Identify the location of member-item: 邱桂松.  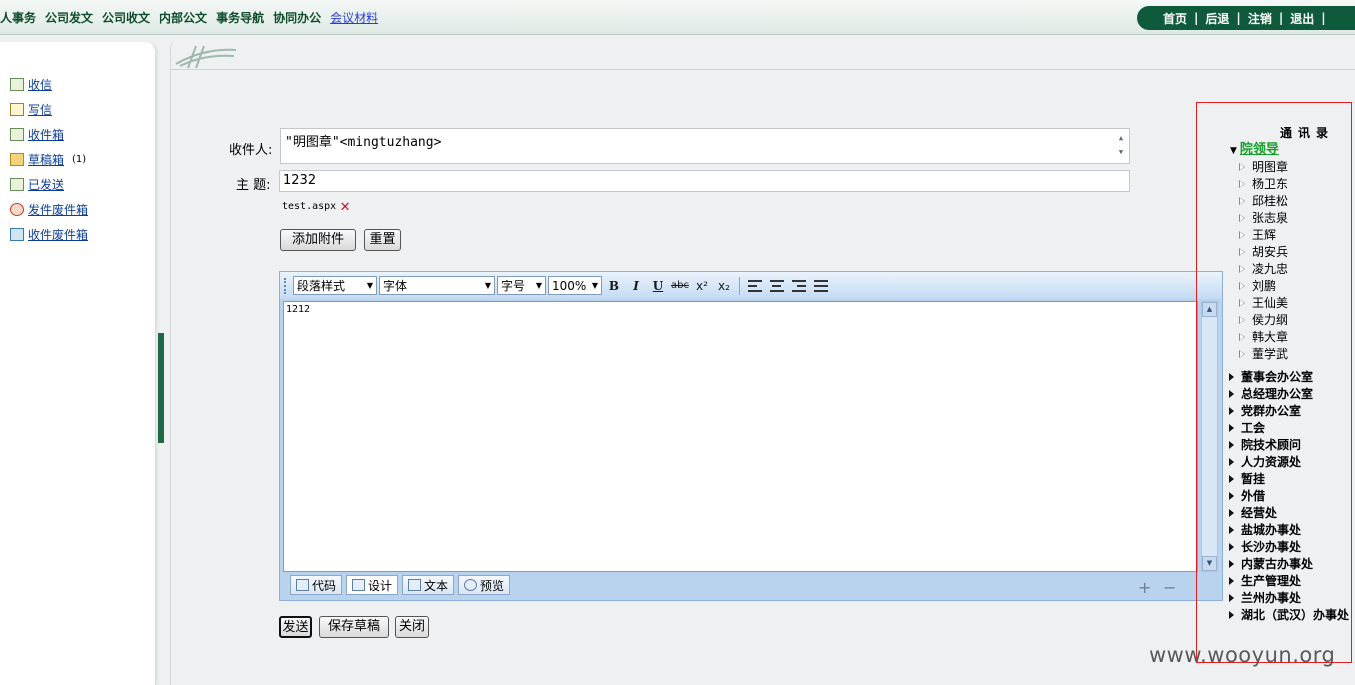
(1263, 200).